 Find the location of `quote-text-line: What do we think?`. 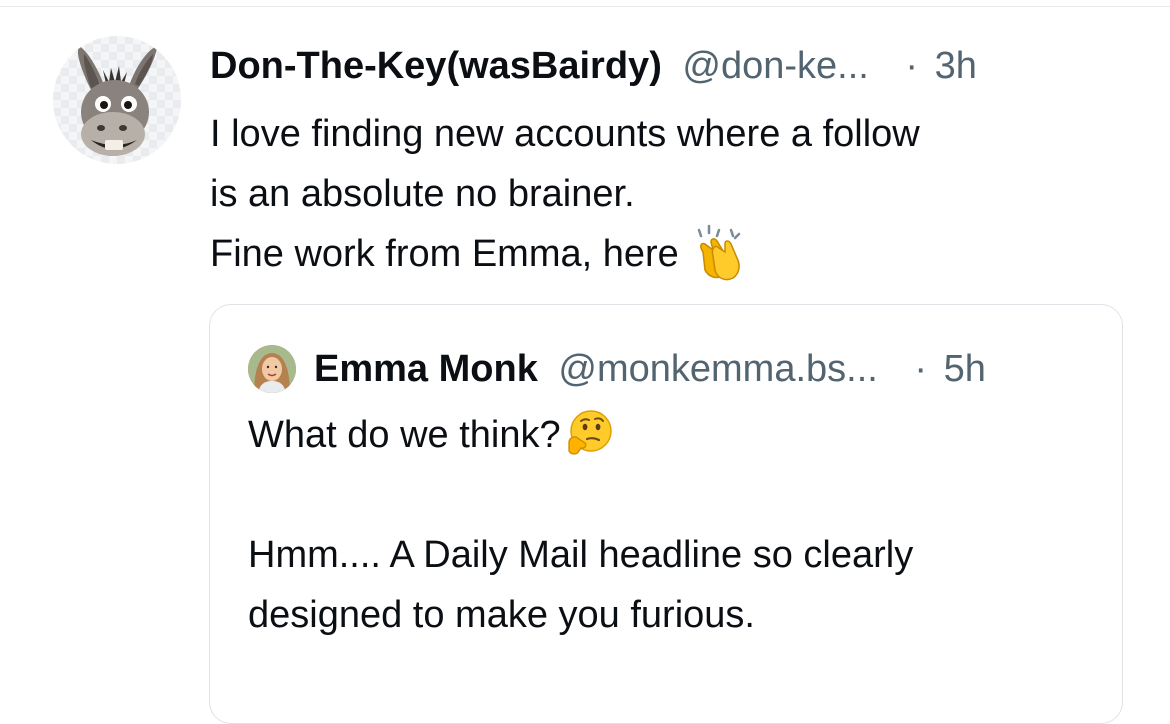

quote-text-line: What do we think? is located at coordinates (580, 435).